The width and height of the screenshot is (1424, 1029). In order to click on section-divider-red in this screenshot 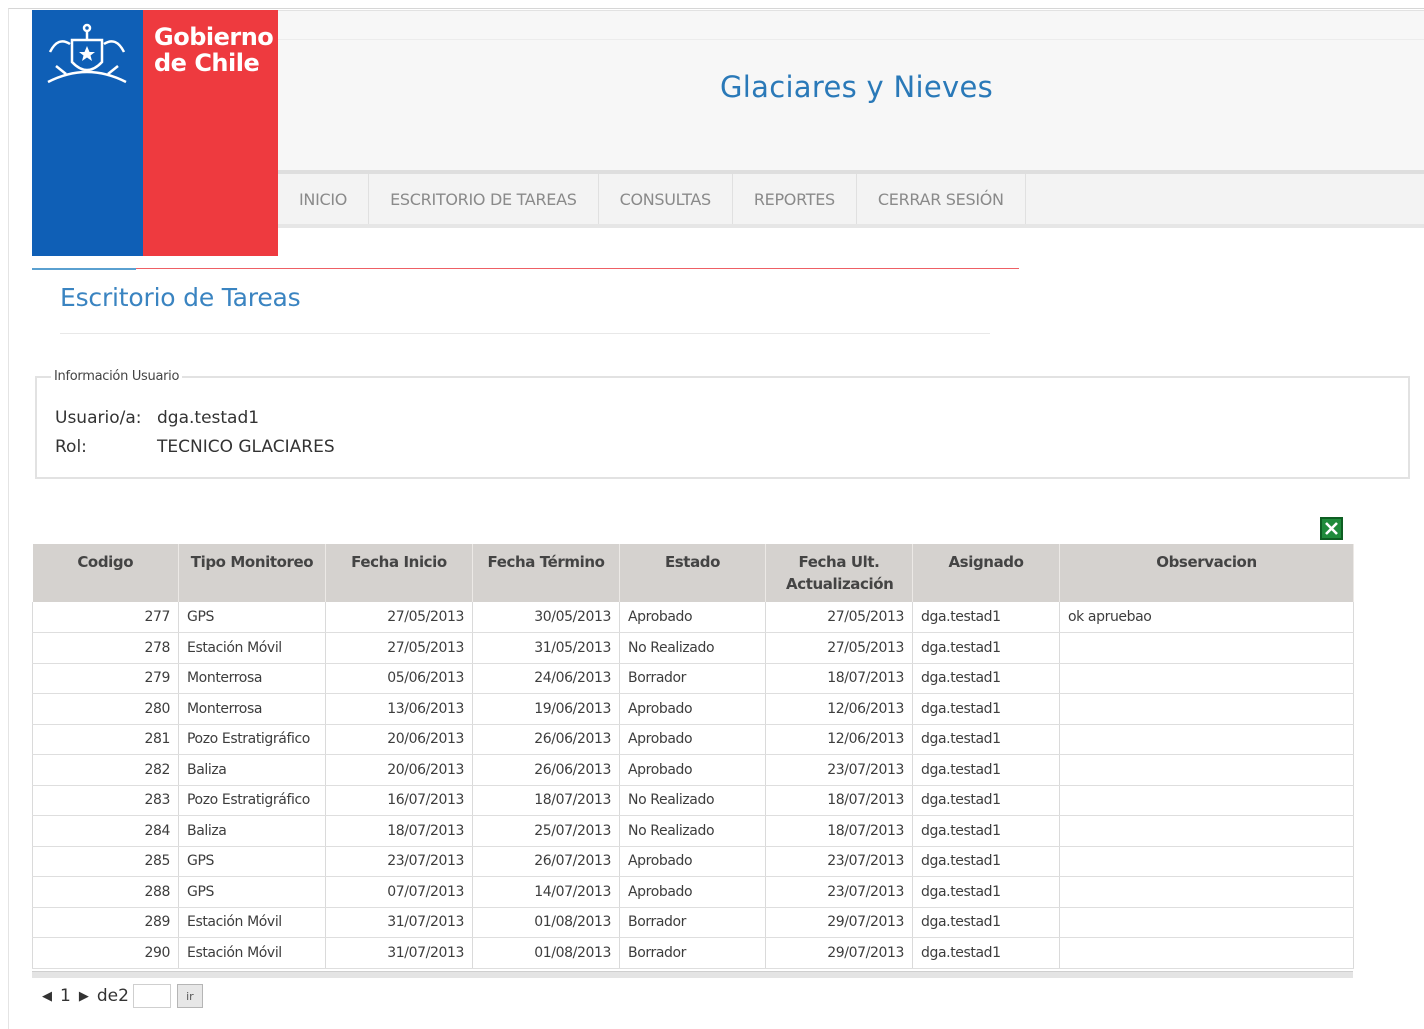, I will do `click(577, 268)`.